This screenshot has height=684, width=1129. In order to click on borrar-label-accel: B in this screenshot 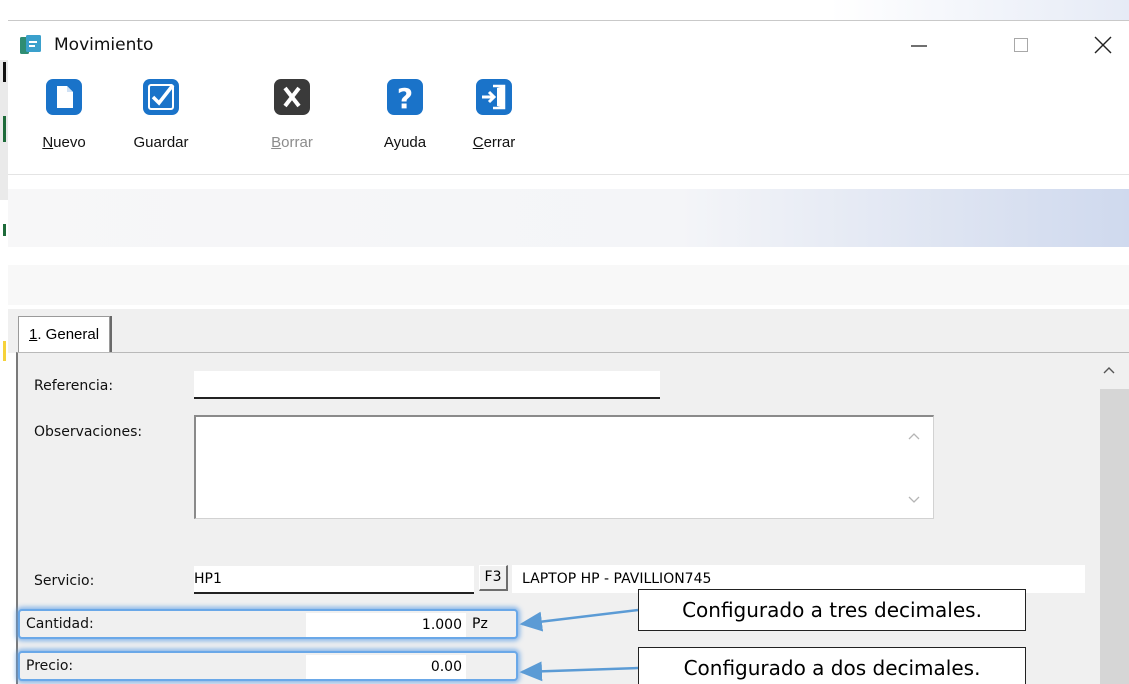, I will do `click(276, 142)`.